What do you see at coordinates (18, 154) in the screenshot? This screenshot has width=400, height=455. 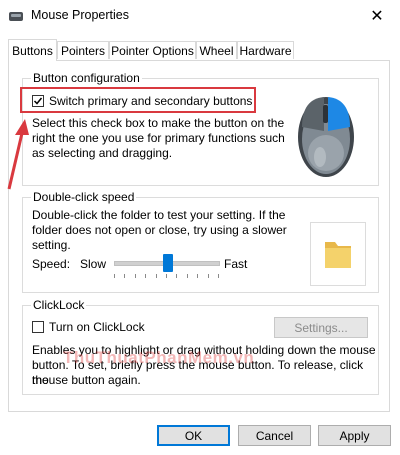 I see `annotation-arrow-icon` at bounding box center [18, 154].